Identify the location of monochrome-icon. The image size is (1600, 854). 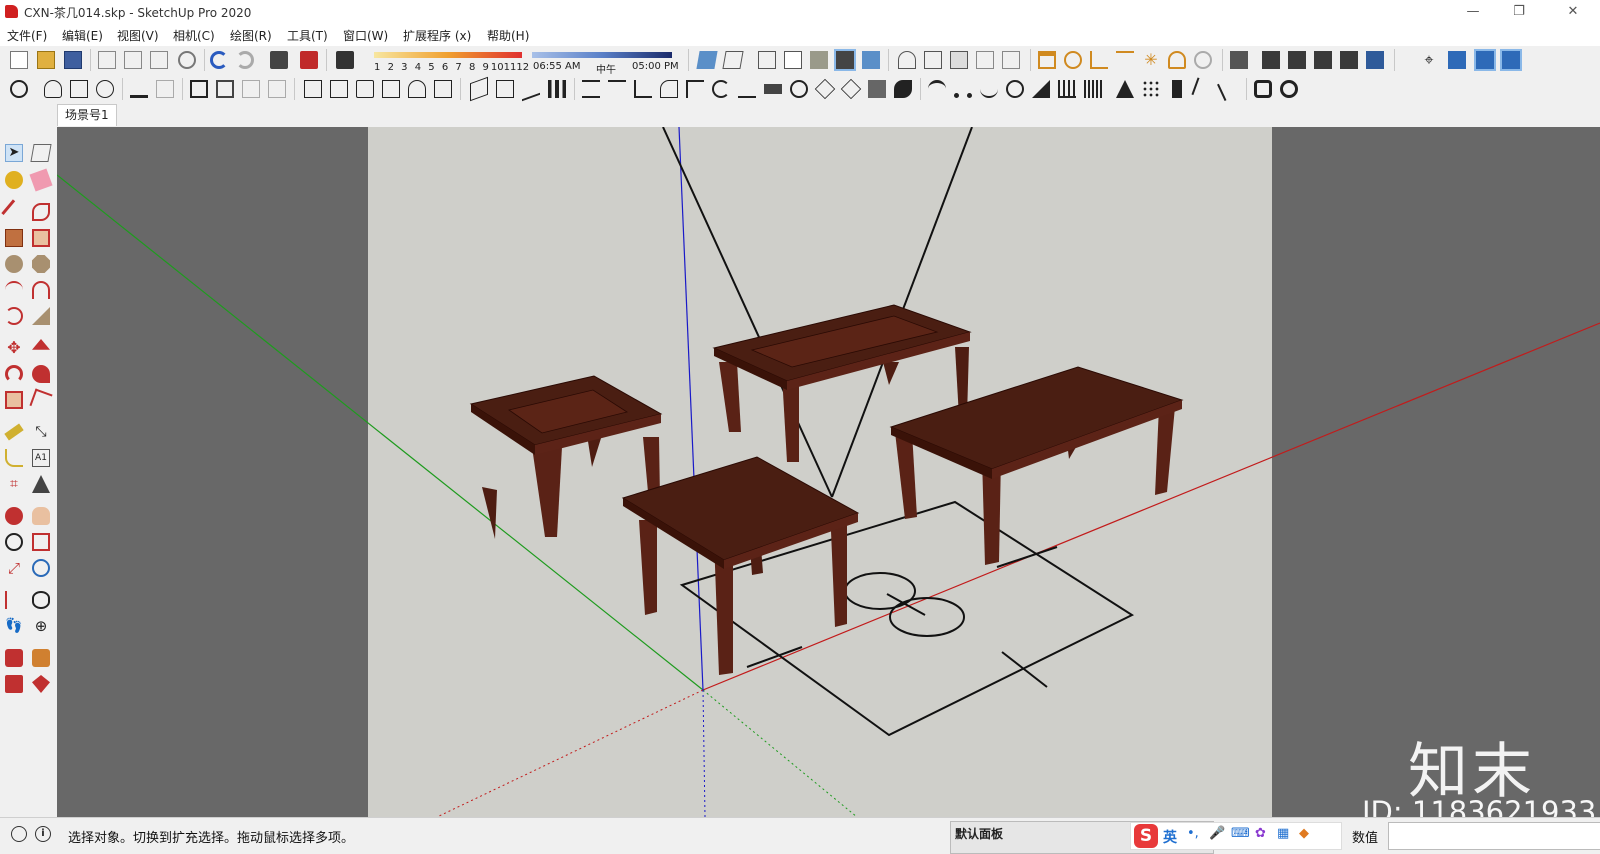
(871, 60).